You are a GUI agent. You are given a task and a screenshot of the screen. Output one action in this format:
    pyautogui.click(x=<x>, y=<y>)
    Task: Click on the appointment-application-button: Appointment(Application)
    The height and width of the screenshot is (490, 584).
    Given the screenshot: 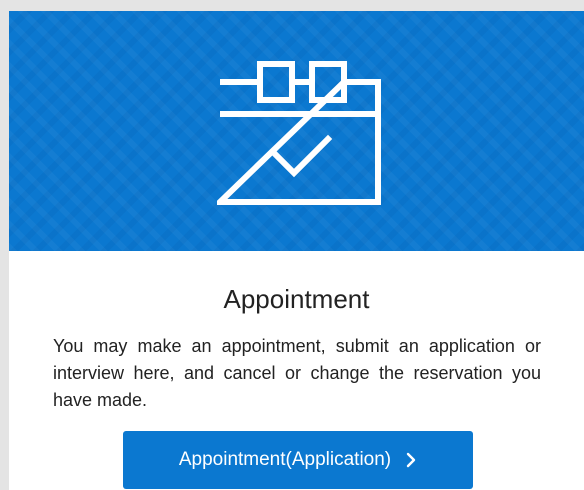 What is the action you would take?
    pyautogui.click(x=298, y=460)
    